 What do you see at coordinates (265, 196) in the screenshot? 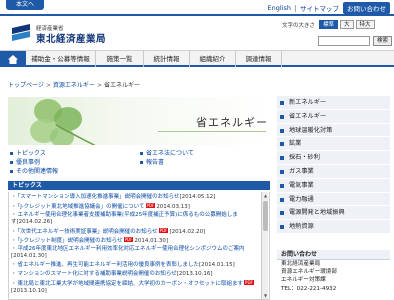
I see `scroll-up-icon: ▲` at bounding box center [265, 196].